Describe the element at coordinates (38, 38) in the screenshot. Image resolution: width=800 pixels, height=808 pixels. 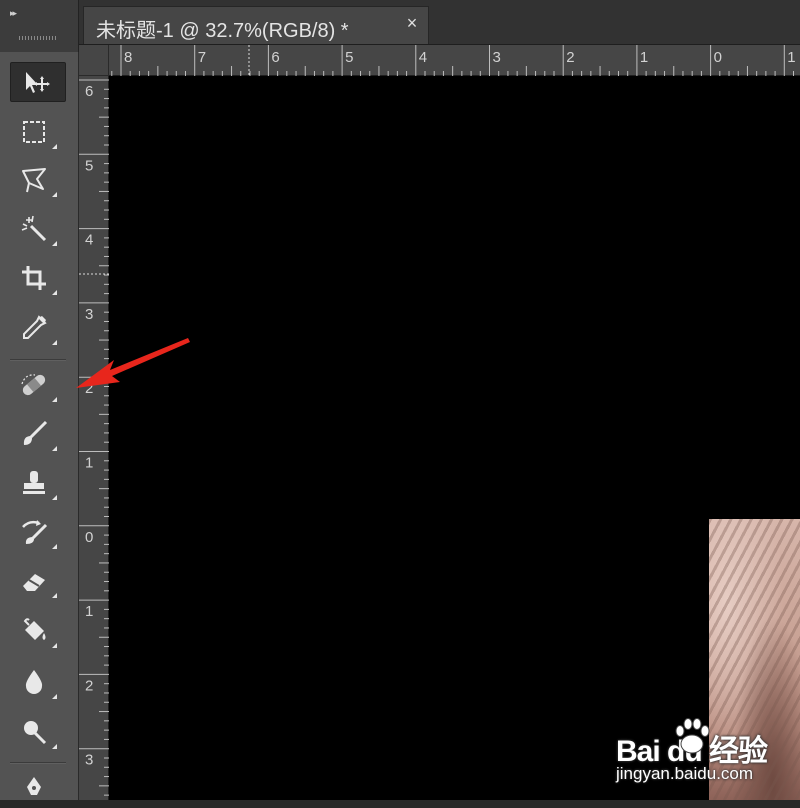
I see `panel-grip` at that location.